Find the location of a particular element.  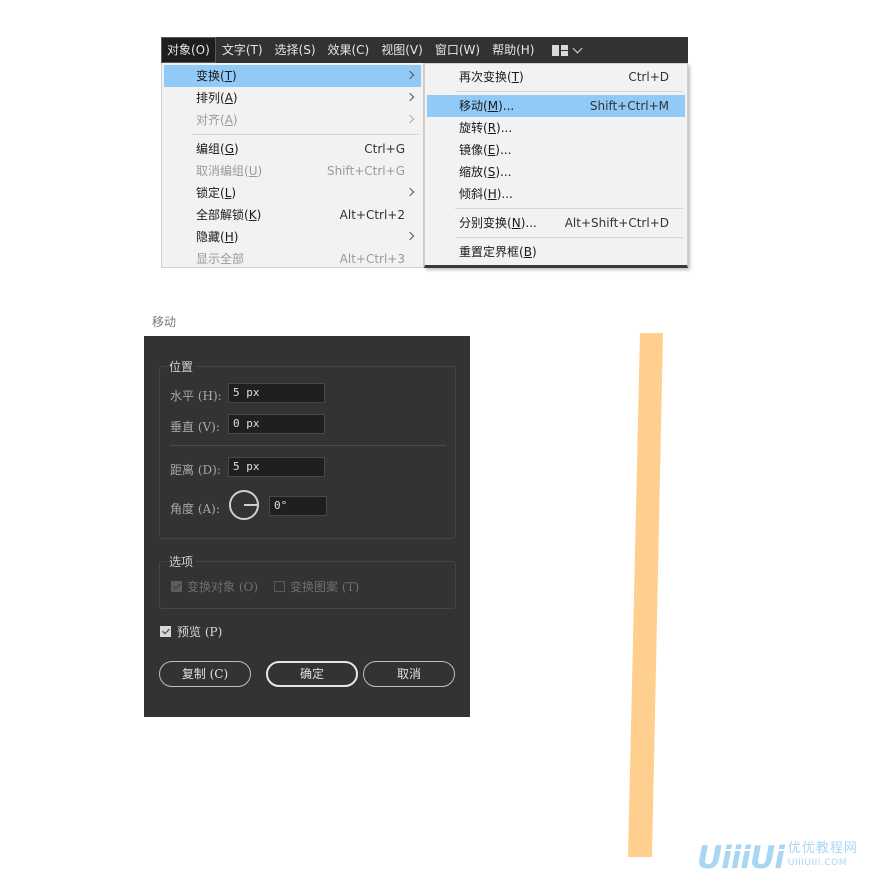

watermark-logo: UiiiUi is located at coordinates (741, 858).